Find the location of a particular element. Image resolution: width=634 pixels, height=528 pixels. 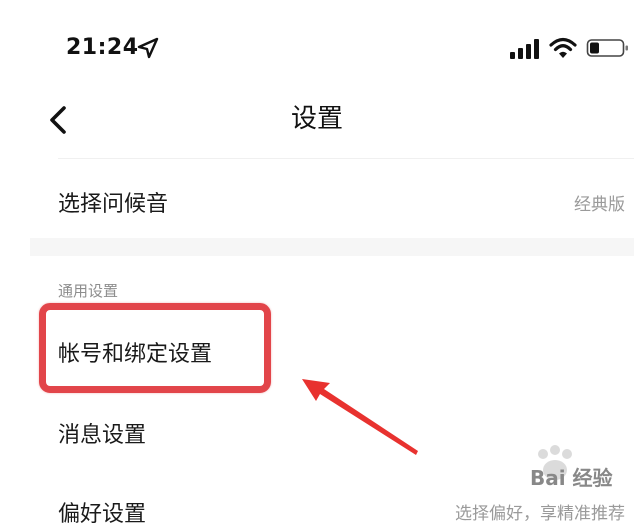

watermark-text: Bai 经验 is located at coordinates (571, 478).